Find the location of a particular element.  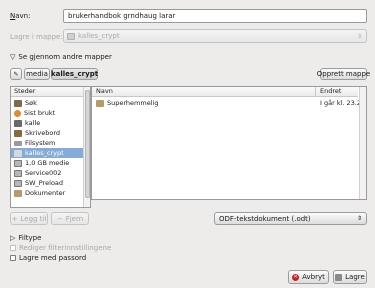

place-item-desktop: Skrivebord is located at coordinates (47, 133).